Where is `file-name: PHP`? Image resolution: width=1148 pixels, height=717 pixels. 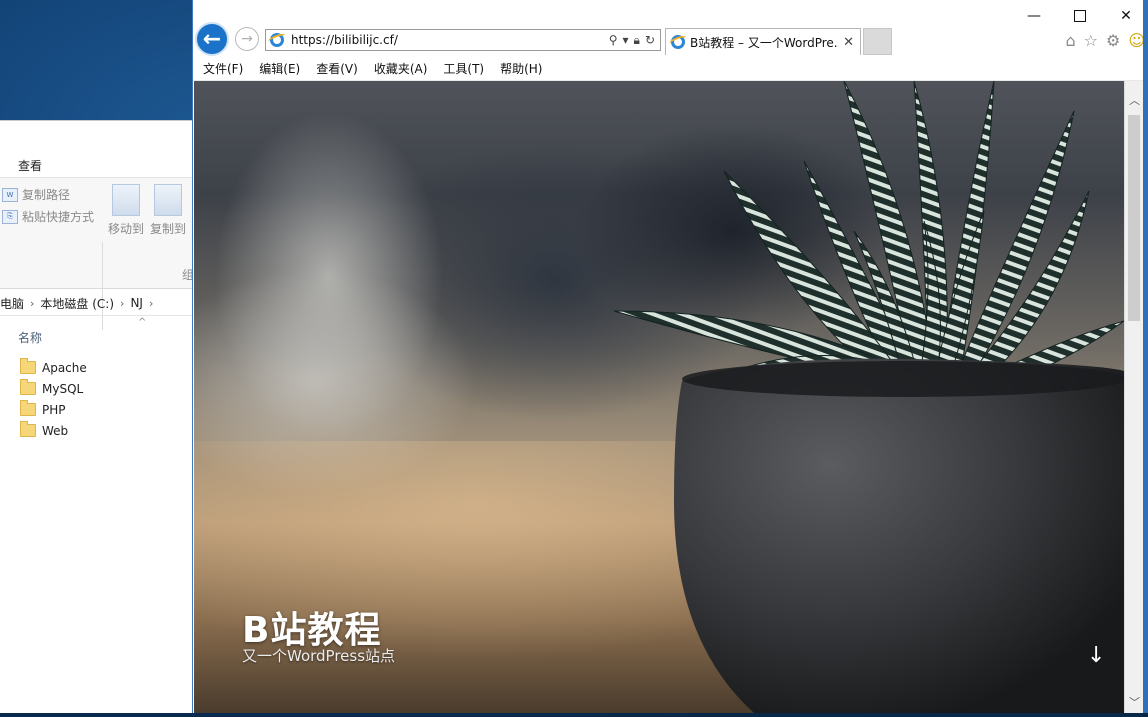
file-name: PHP is located at coordinates (54, 409).